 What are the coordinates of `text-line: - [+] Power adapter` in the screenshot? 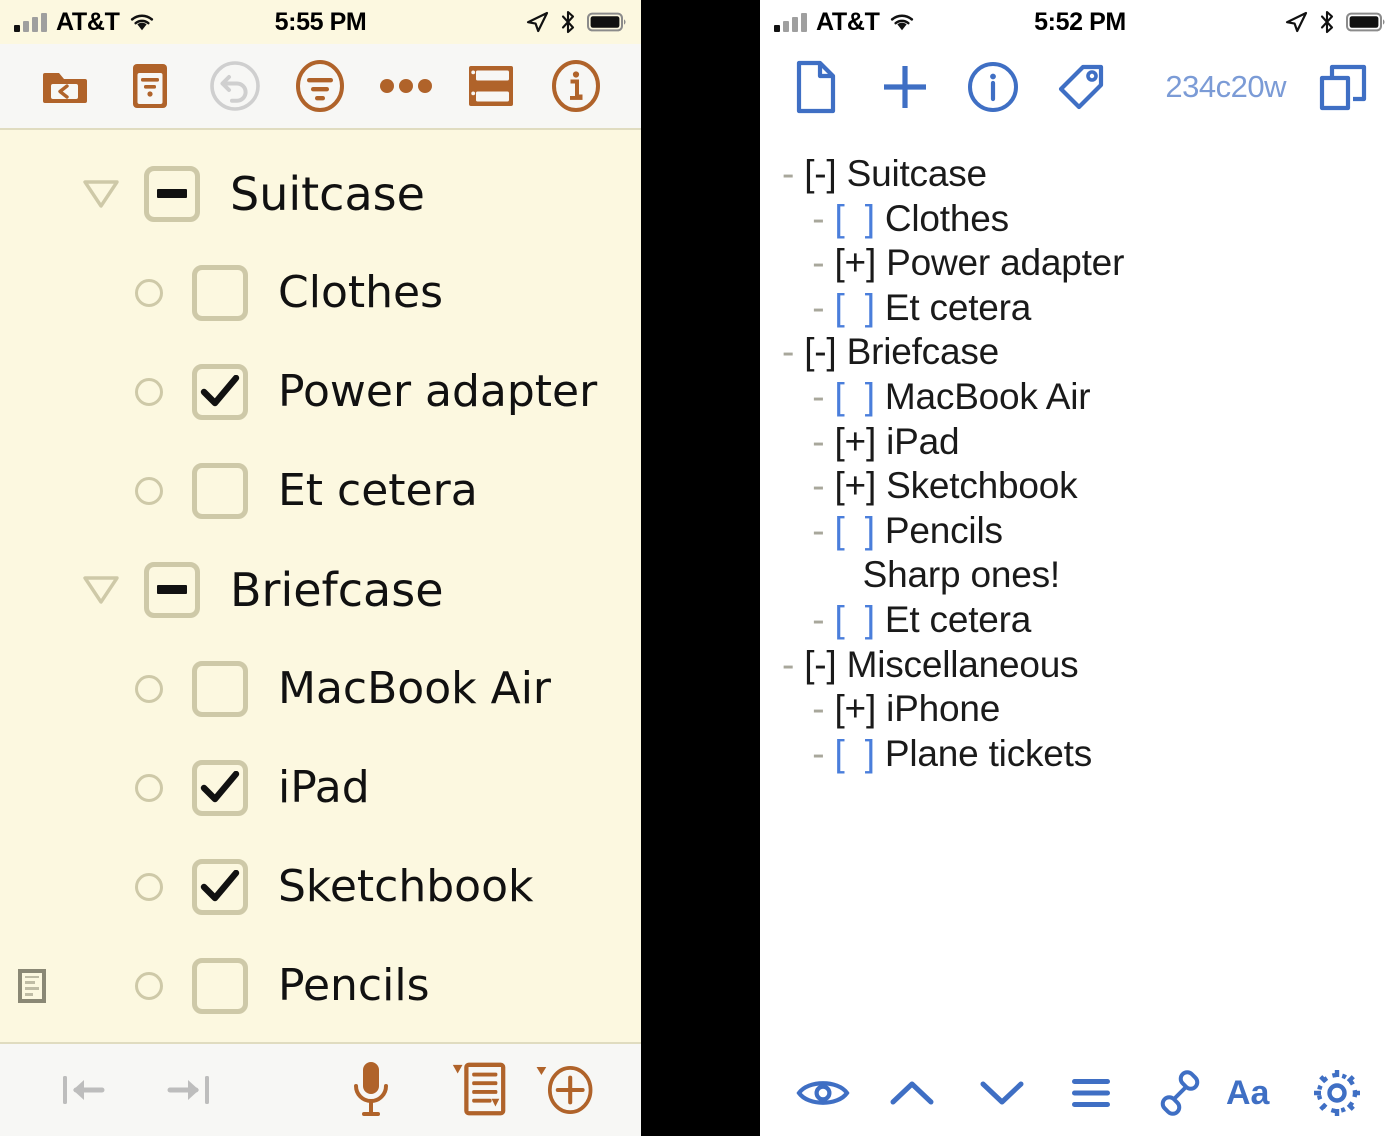 It's located at (1091, 263).